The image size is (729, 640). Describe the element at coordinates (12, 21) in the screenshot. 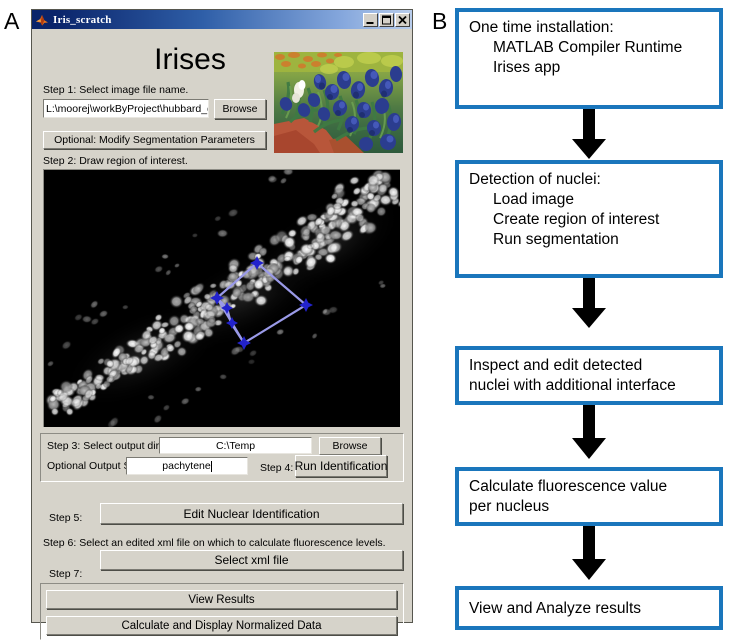

I see `panel-label-a: A` at that location.